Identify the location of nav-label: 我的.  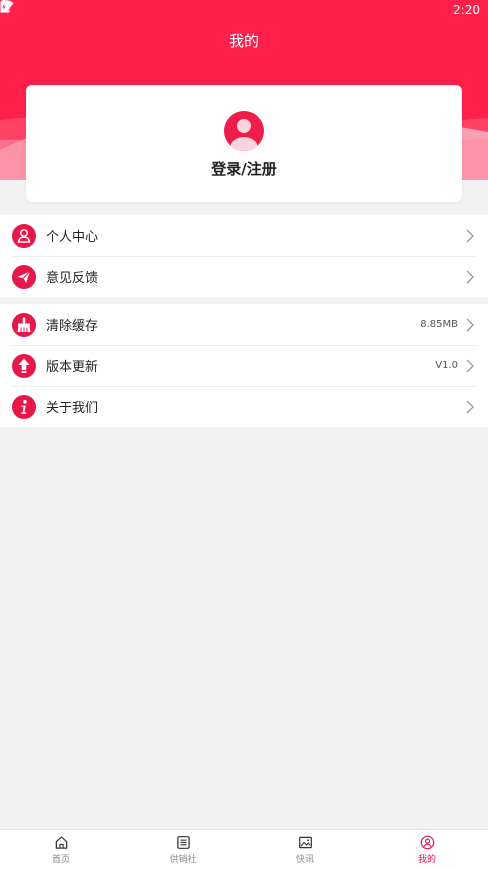
(426, 859).